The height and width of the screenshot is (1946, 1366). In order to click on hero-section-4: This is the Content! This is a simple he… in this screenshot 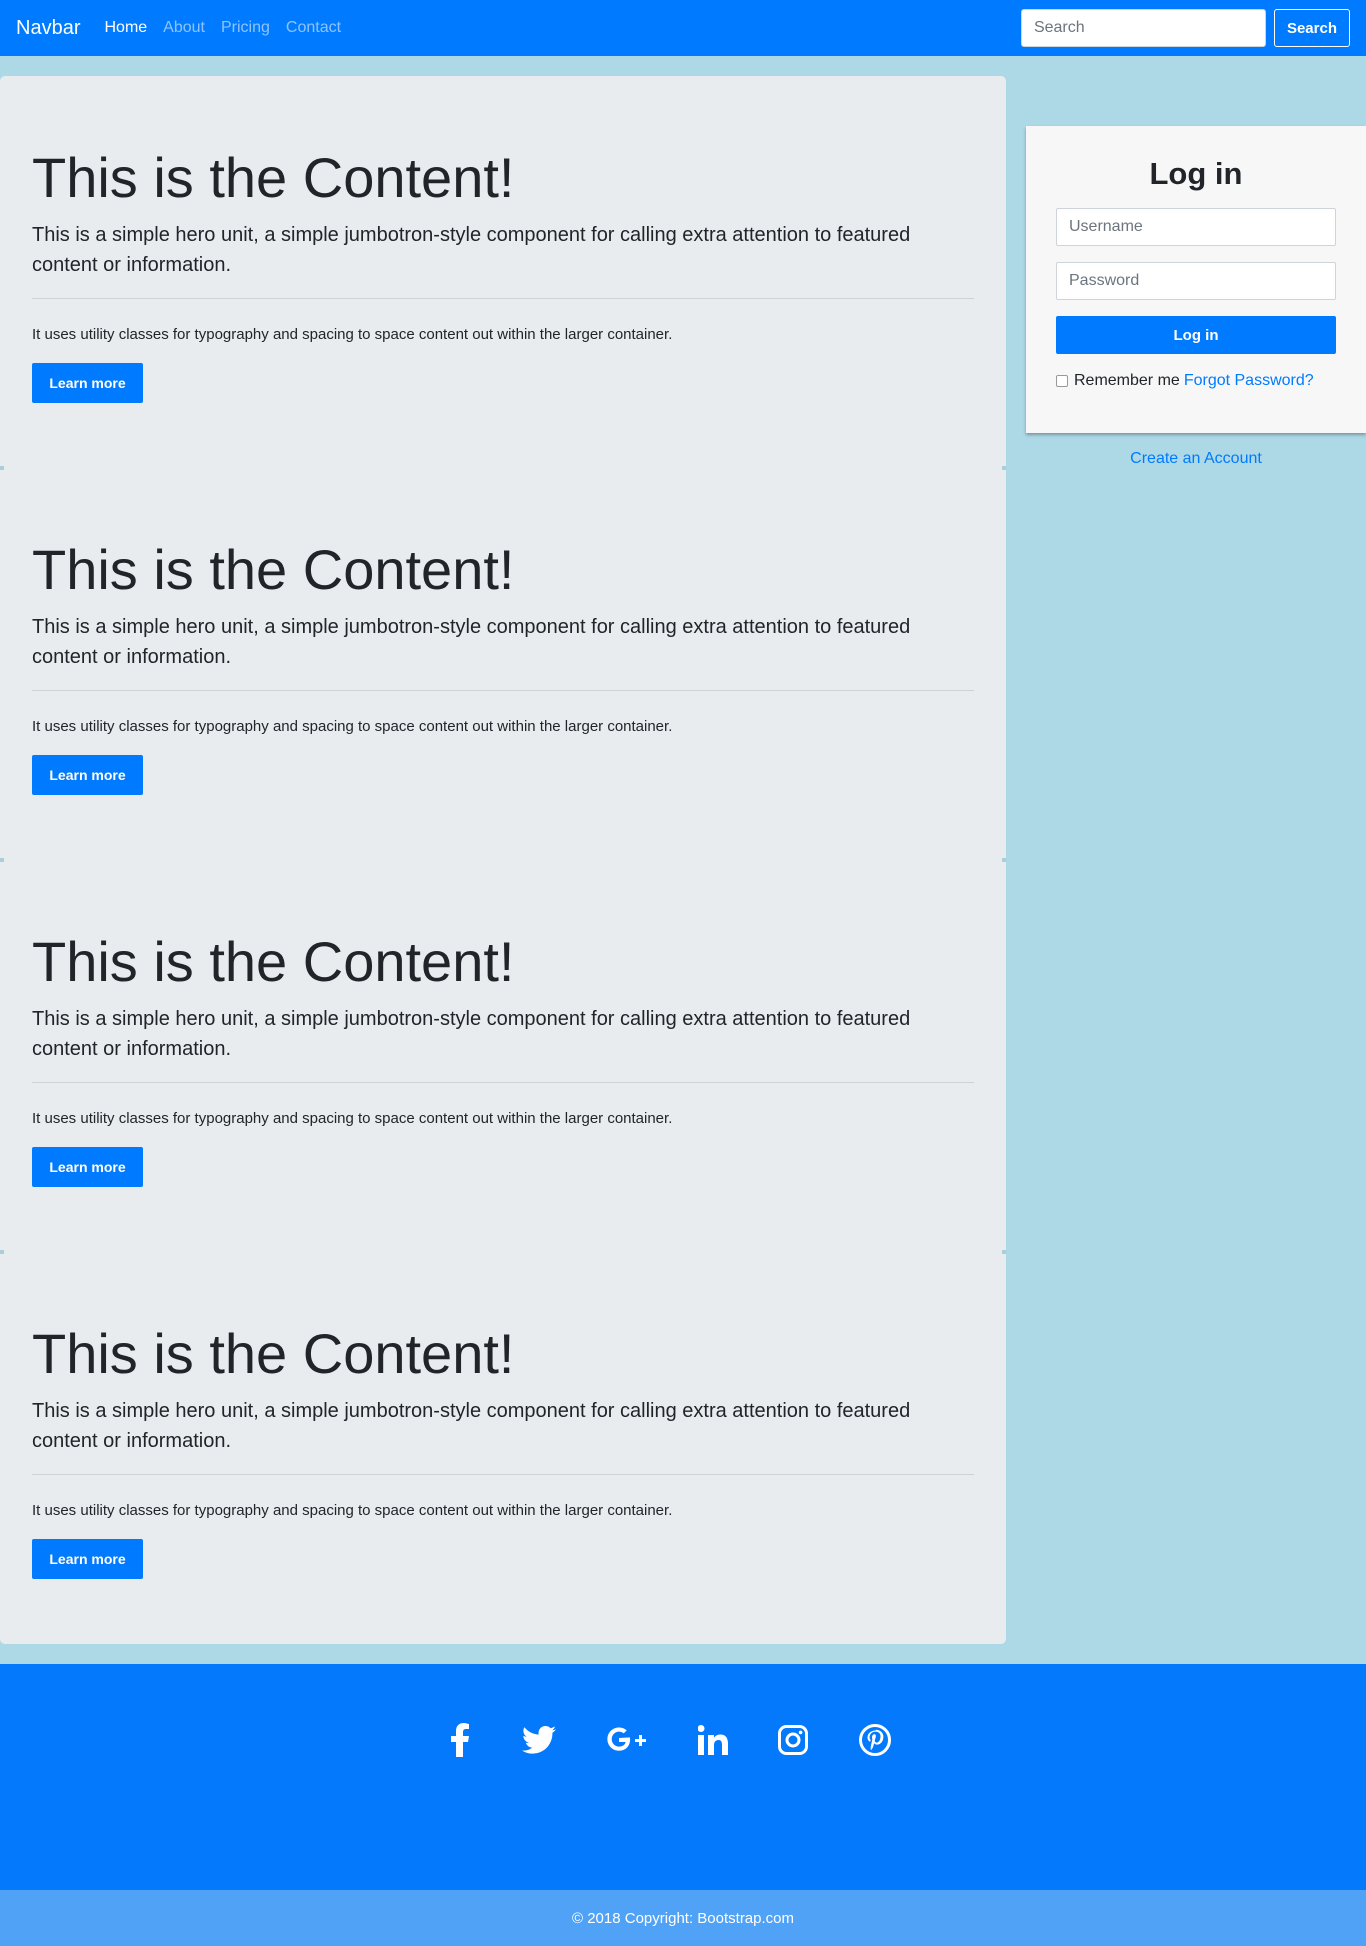, I will do `click(503, 1449)`.